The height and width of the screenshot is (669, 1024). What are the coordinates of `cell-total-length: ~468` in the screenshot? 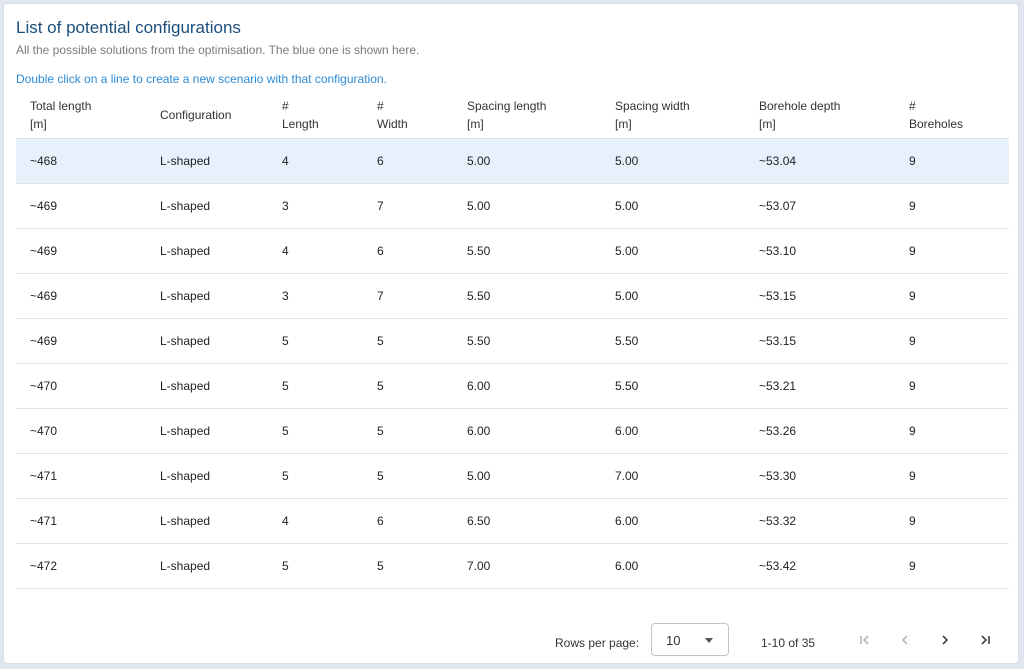 It's located at (81, 161).